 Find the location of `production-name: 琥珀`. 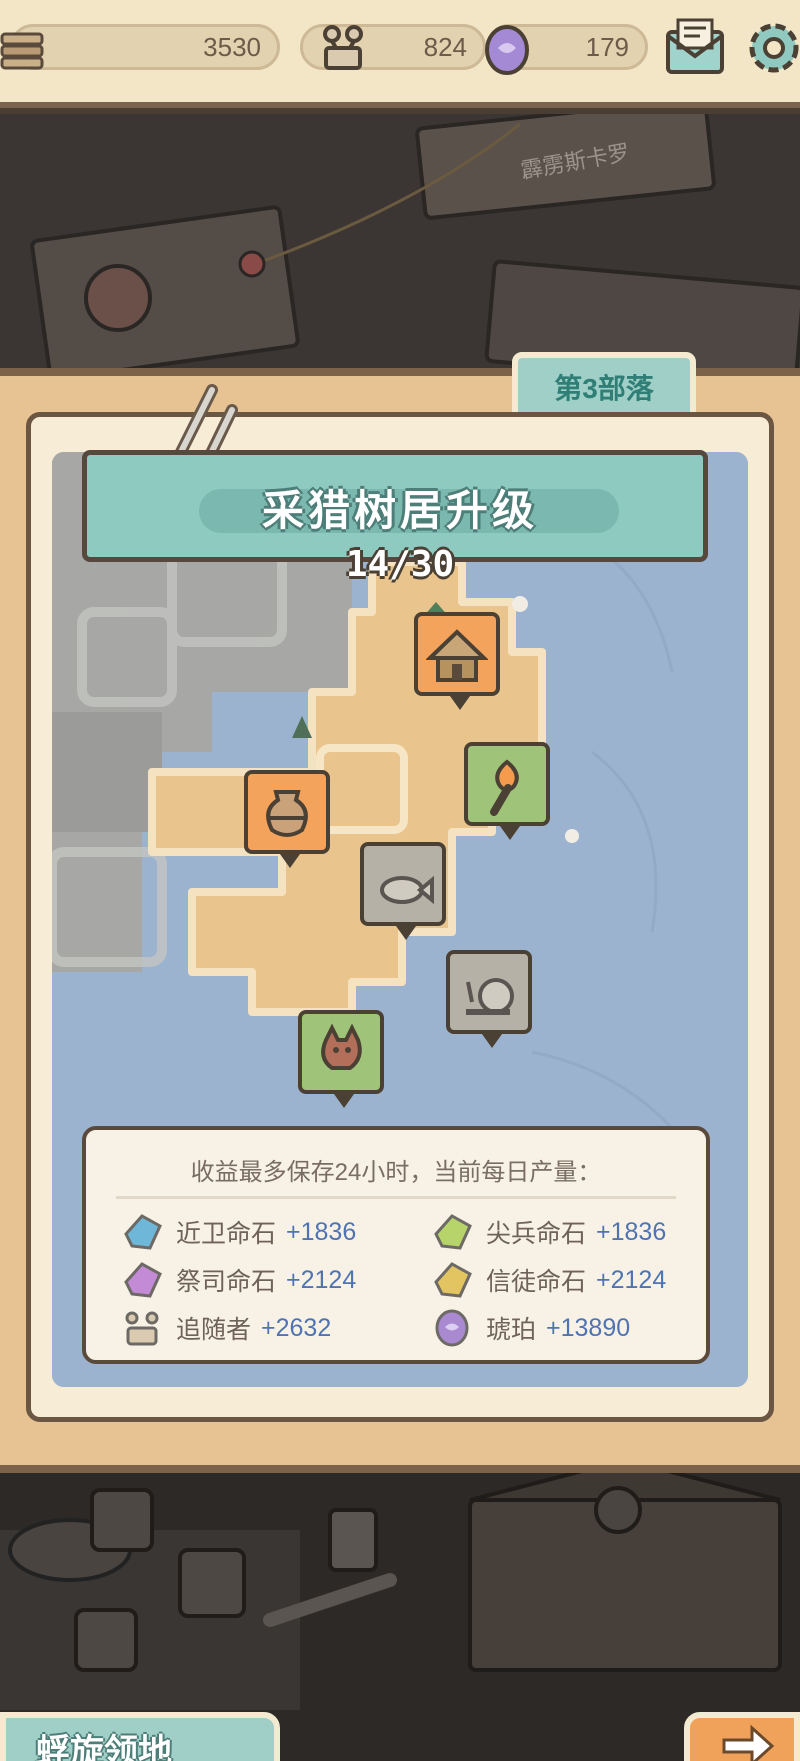

production-name: 琥珀 is located at coordinates (511, 1330).